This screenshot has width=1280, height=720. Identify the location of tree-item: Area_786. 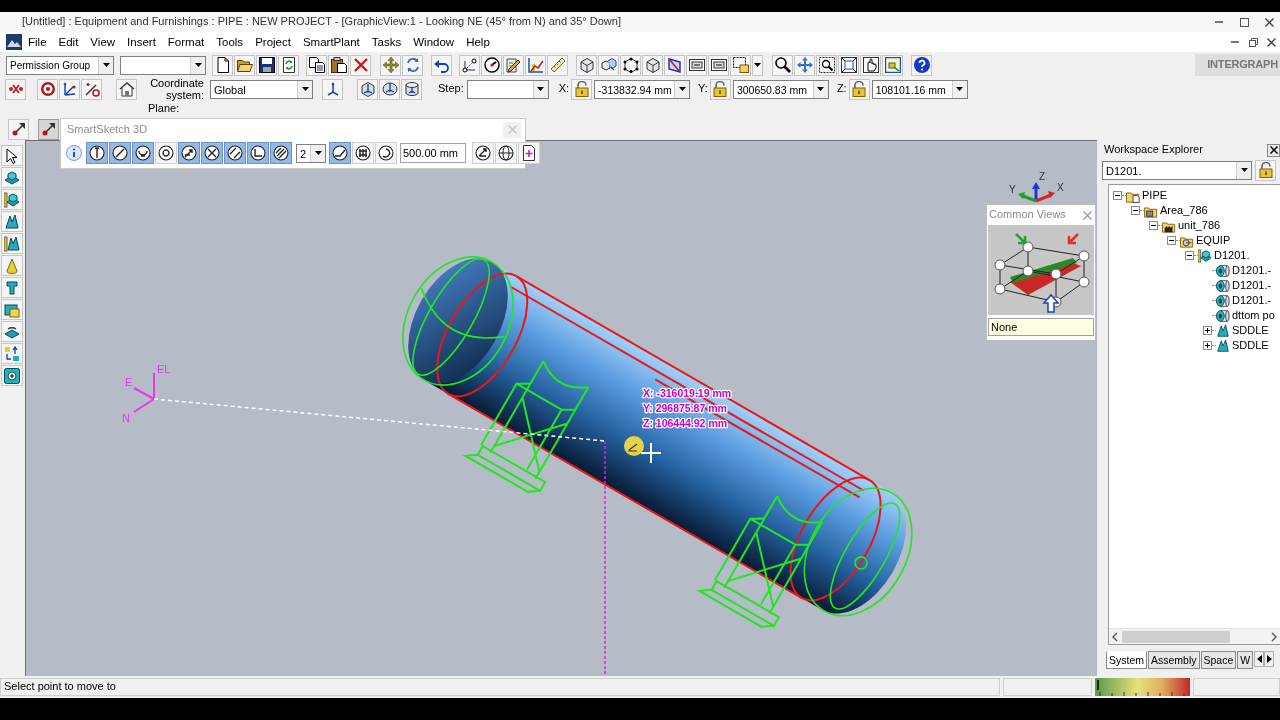
(1184, 210).